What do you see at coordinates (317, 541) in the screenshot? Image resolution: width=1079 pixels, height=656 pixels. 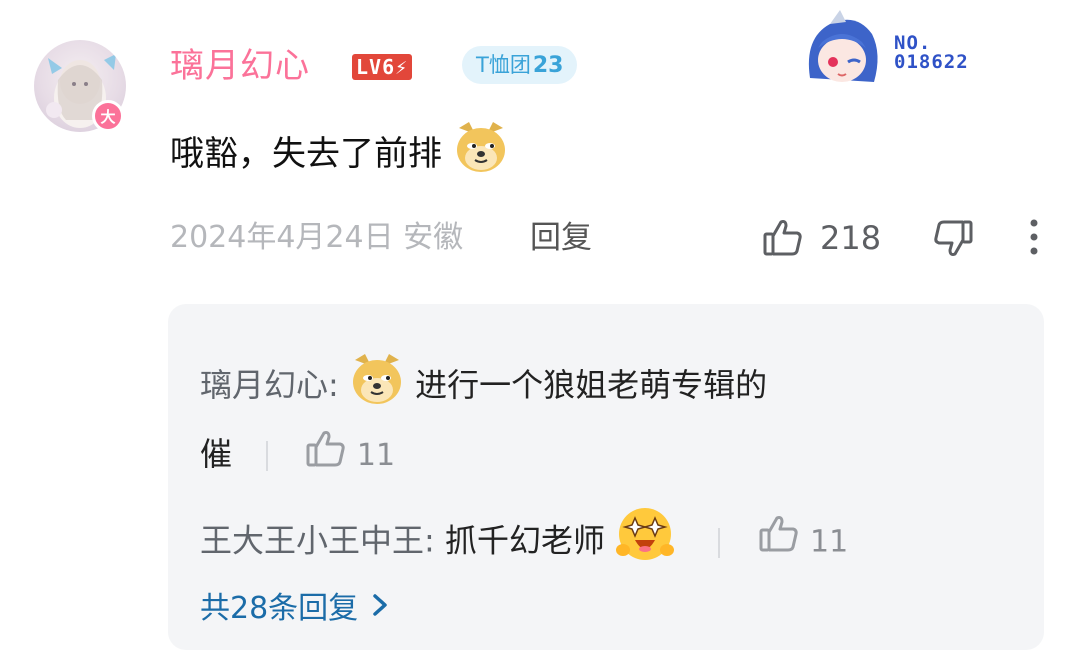 I see `reply-user: 王大王小王中王:` at bounding box center [317, 541].